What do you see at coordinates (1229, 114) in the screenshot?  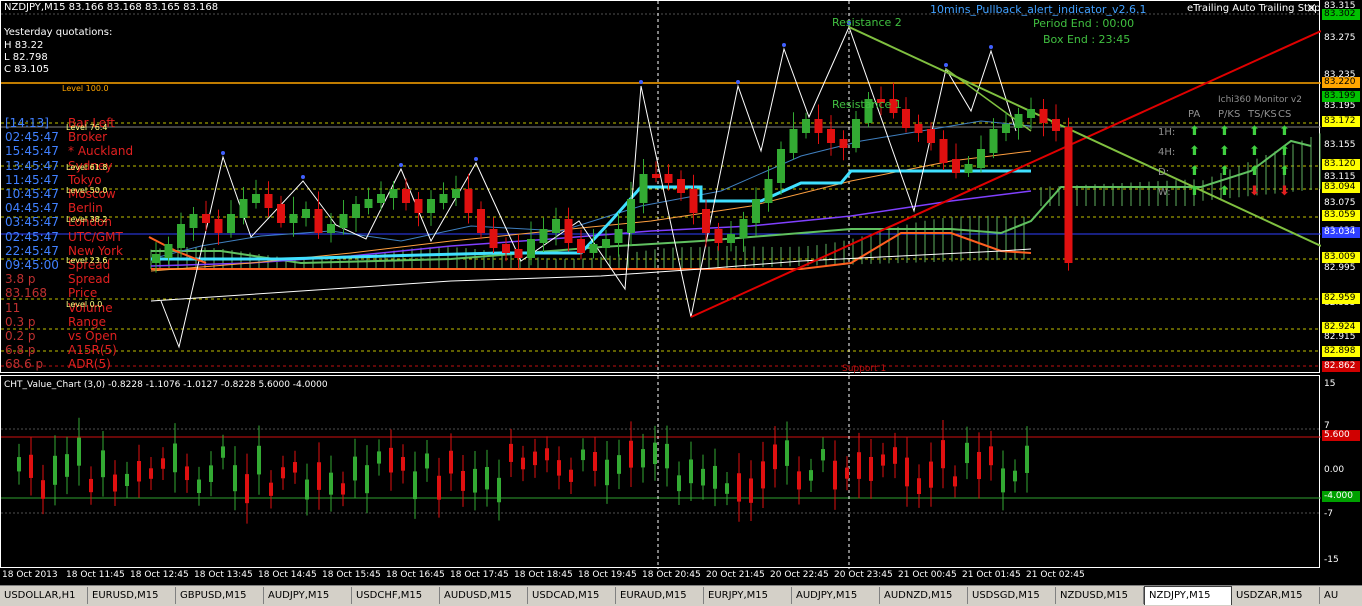 I see `monitor-header: P/KS` at bounding box center [1229, 114].